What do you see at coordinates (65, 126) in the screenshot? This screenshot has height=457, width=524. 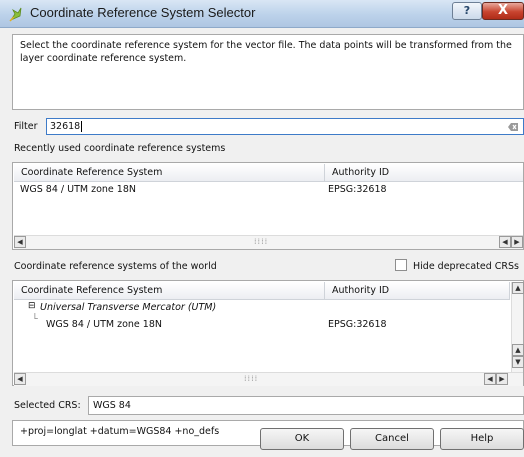 I see `filter-value: 32618` at bounding box center [65, 126].